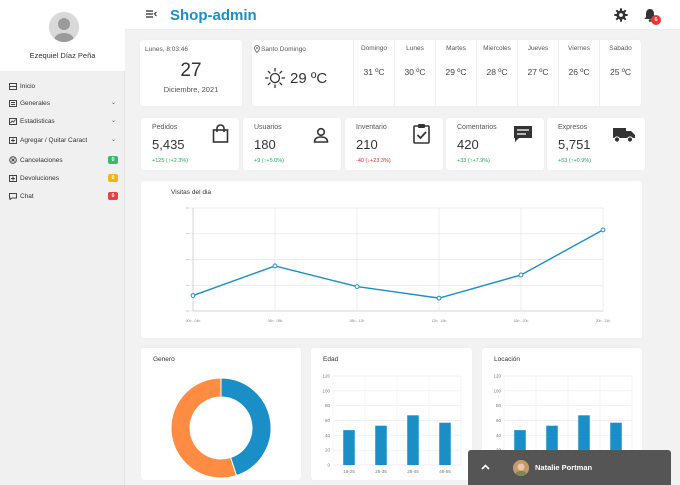 This screenshot has height=485, width=680. I want to click on sidebar-item-cancelaciones: Cancelaciones 0, so click(62, 160).